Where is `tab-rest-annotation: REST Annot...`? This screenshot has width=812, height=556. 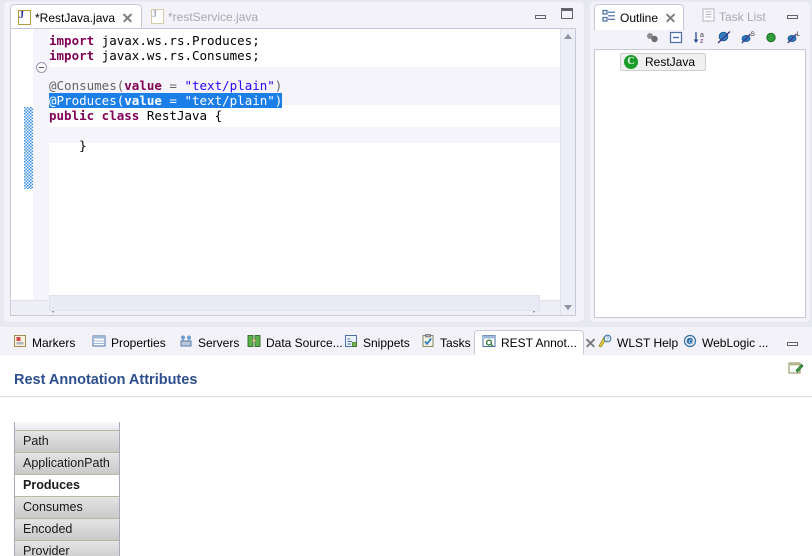
tab-rest-annotation: REST Annot... is located at coordinates (529, 342).